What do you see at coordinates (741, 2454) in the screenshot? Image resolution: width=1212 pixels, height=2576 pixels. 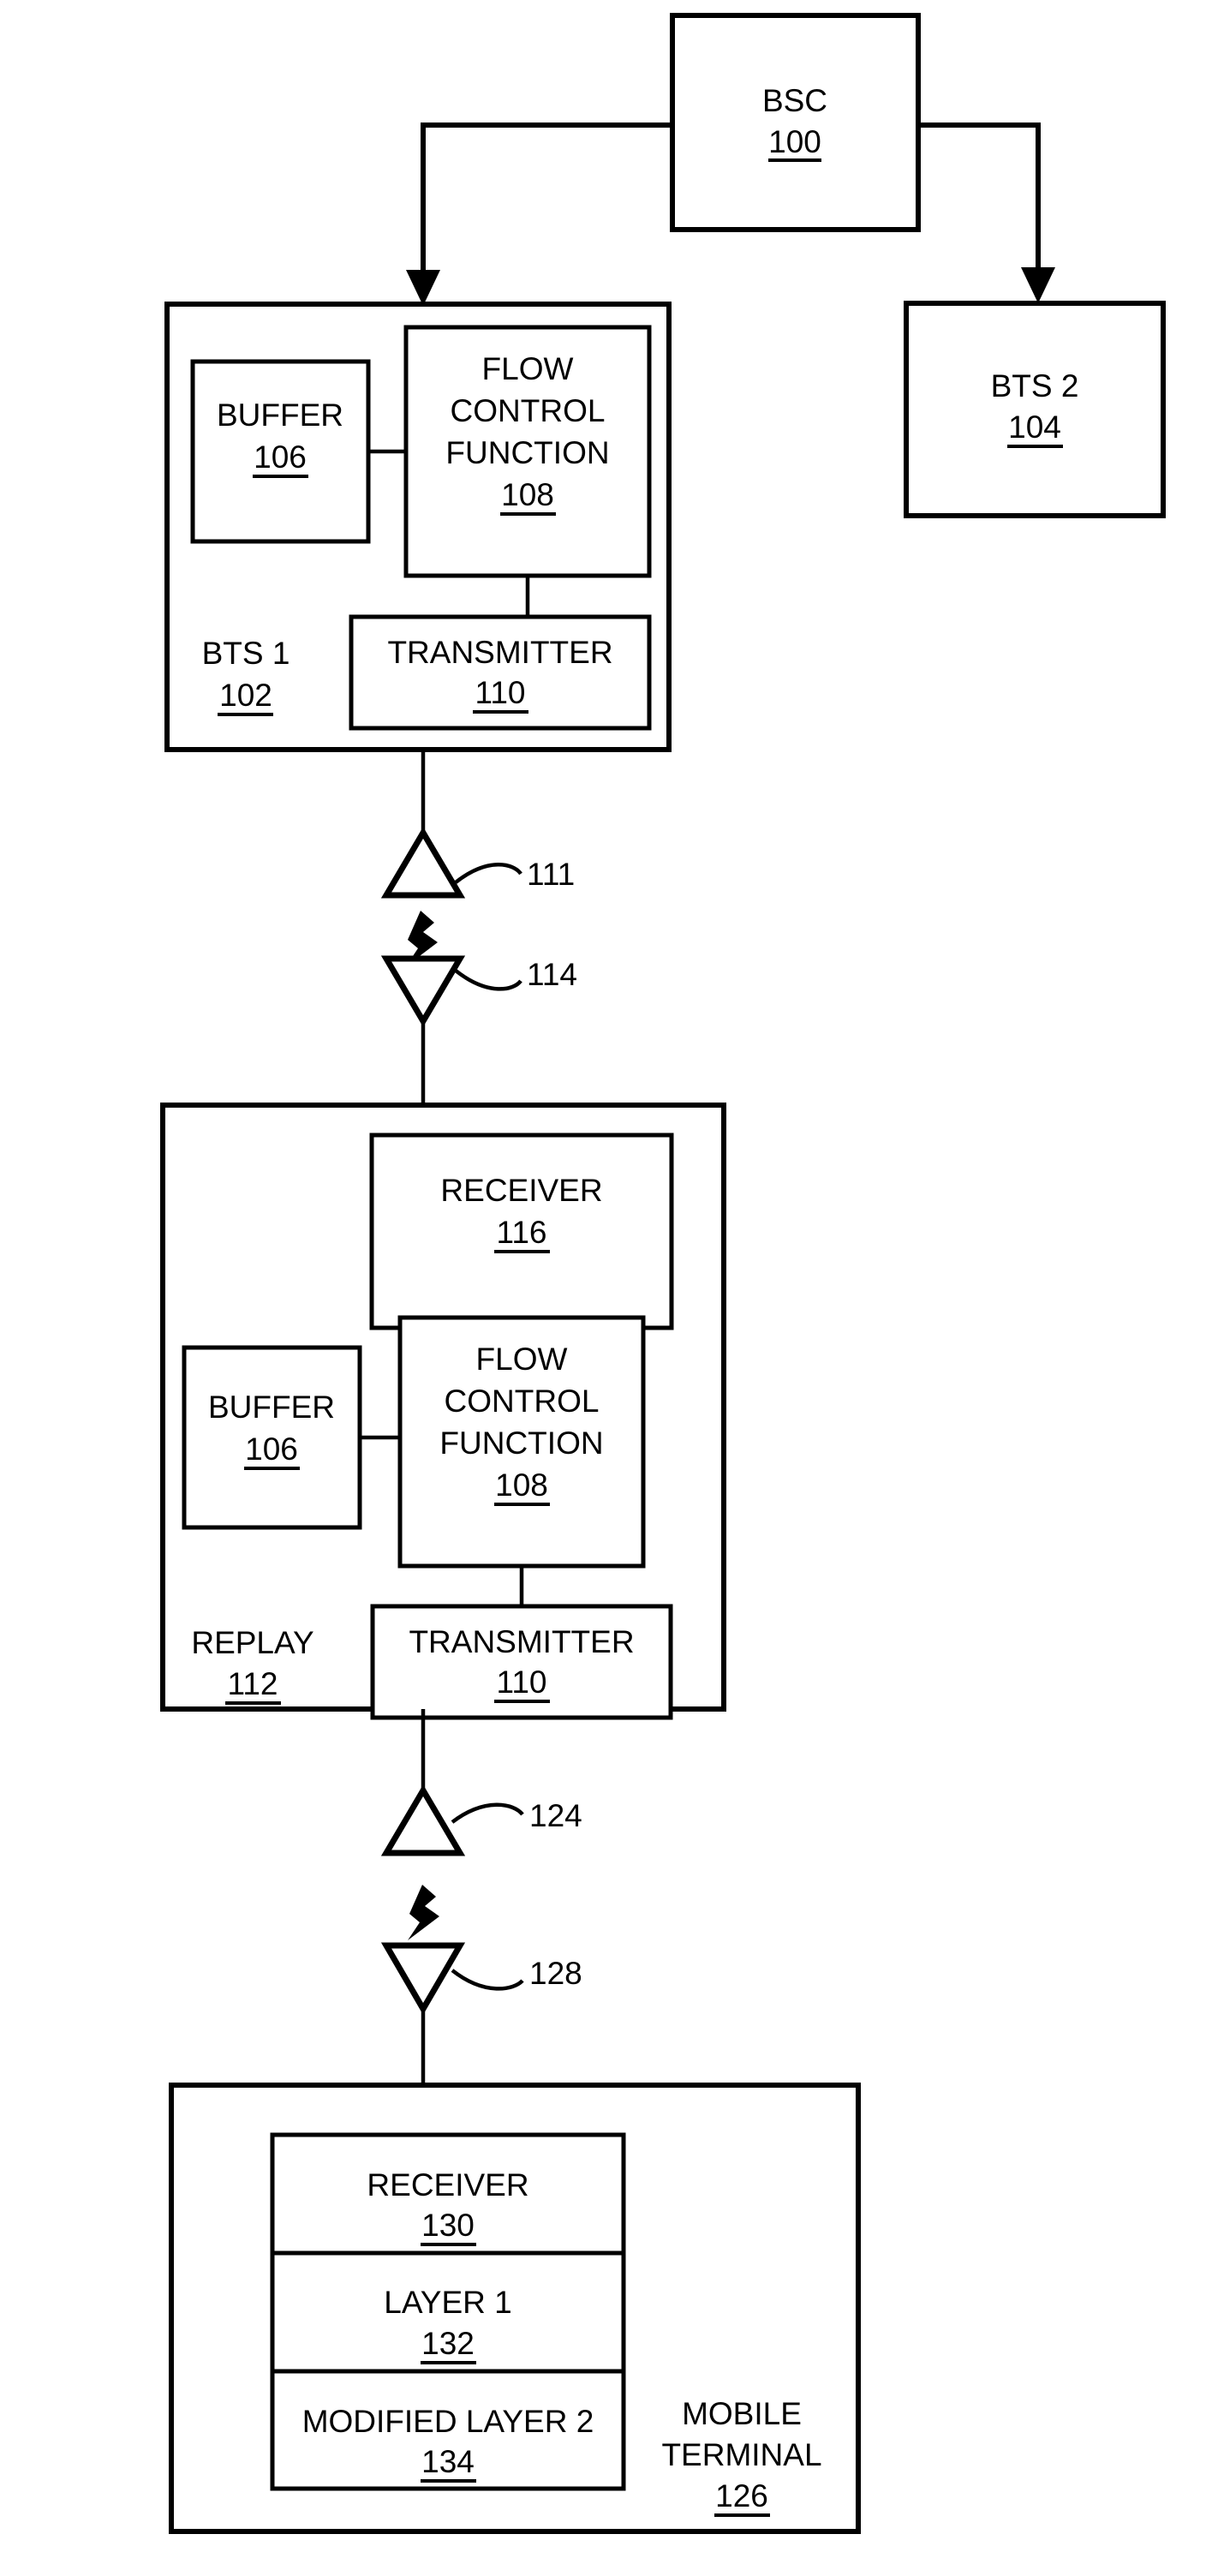 I see `mobile-terminal-label-line2: TERMINAL` at bounding box center [741, 2454].